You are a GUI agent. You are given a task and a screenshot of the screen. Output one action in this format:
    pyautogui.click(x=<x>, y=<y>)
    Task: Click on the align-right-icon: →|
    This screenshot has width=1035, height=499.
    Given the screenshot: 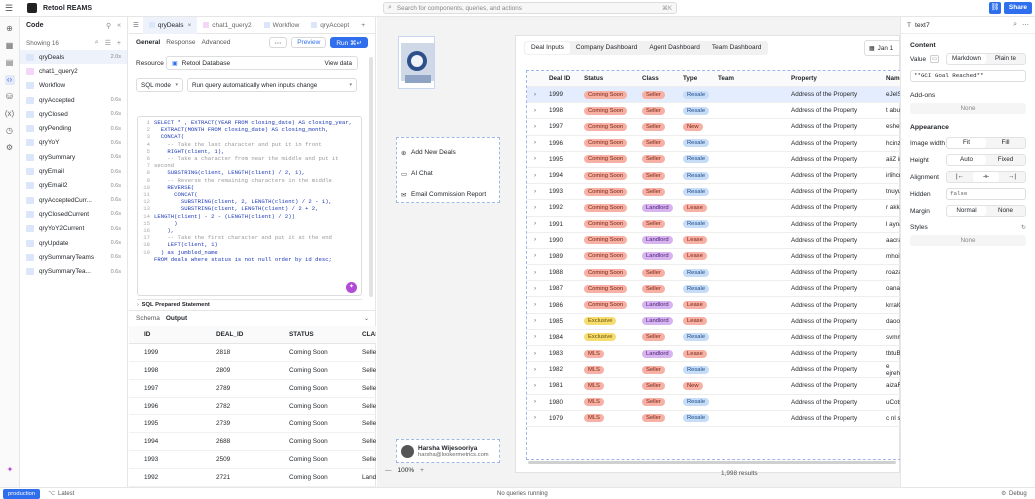 What is the action you would take?
    pyautogui.click(x=1012, y=177)
    